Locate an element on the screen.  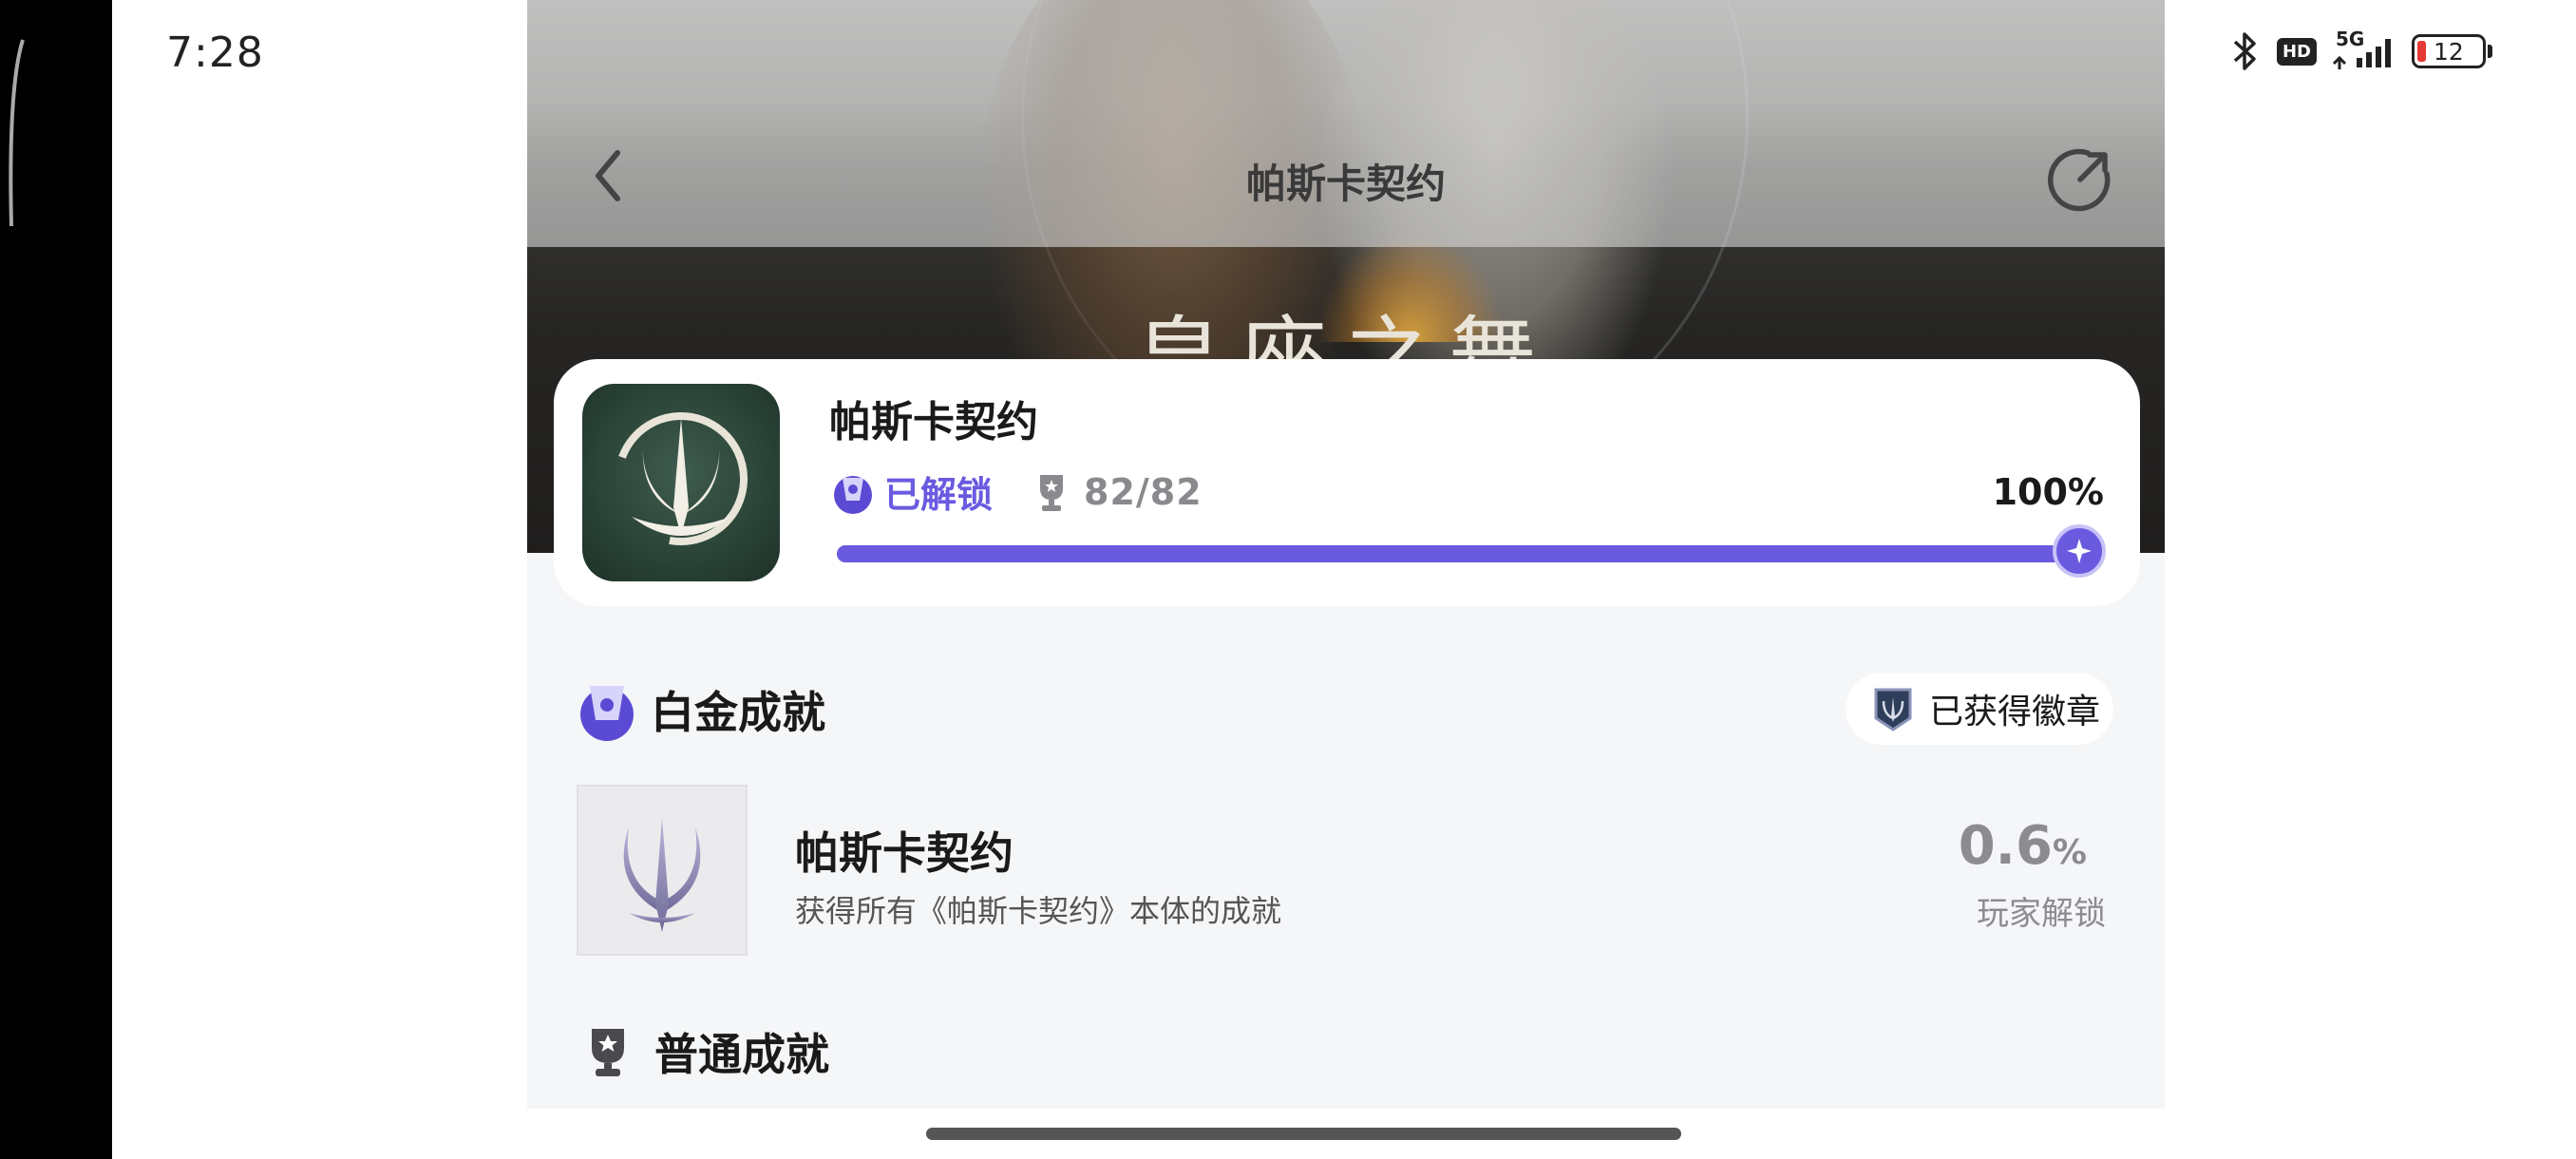
battery-level: 12 is located at coordinates (2449, 51).